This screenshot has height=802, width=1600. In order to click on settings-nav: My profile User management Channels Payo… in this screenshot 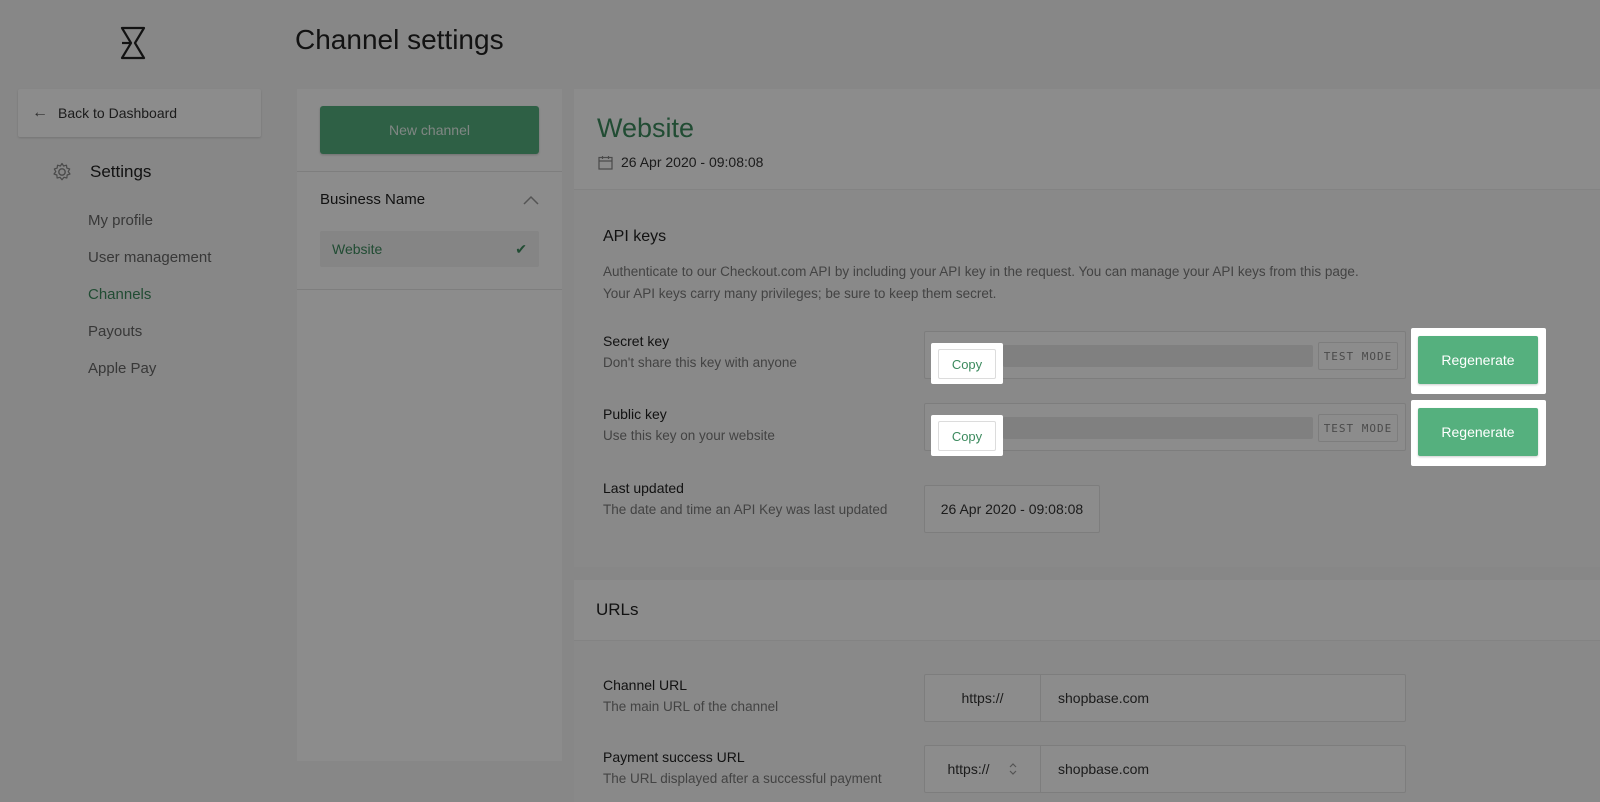, I will do `click(149, 302)`.